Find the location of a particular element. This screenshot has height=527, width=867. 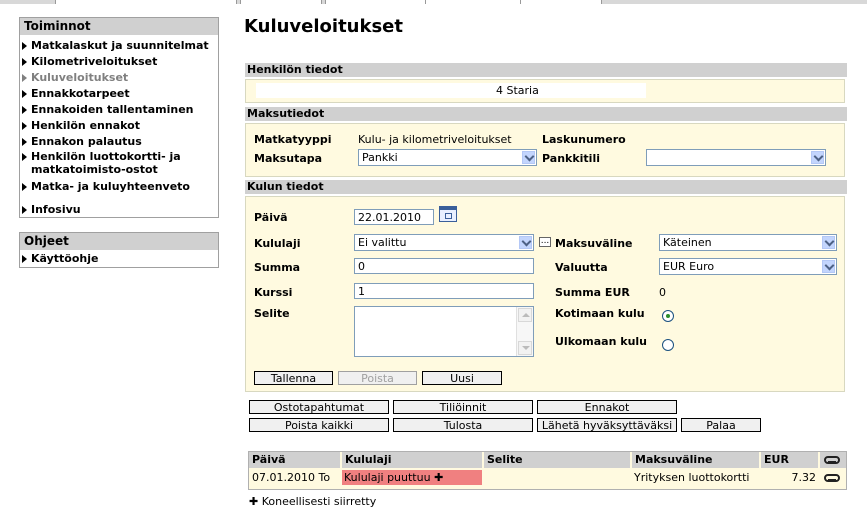

sidebar-item-ennakon-palautus: Ennakon palautus is located at coordinates (119, 141).